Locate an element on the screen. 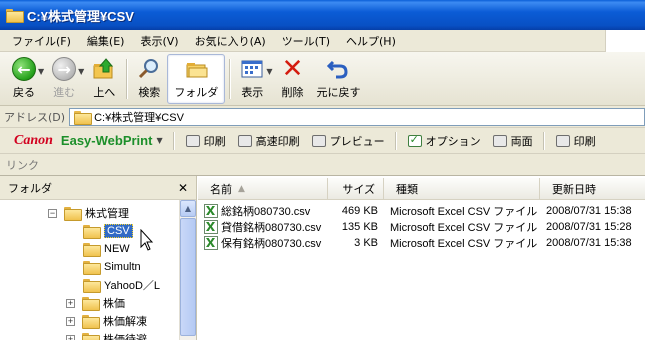  menu-help: ヘルプ(H) is located at coordinates (371, 41).